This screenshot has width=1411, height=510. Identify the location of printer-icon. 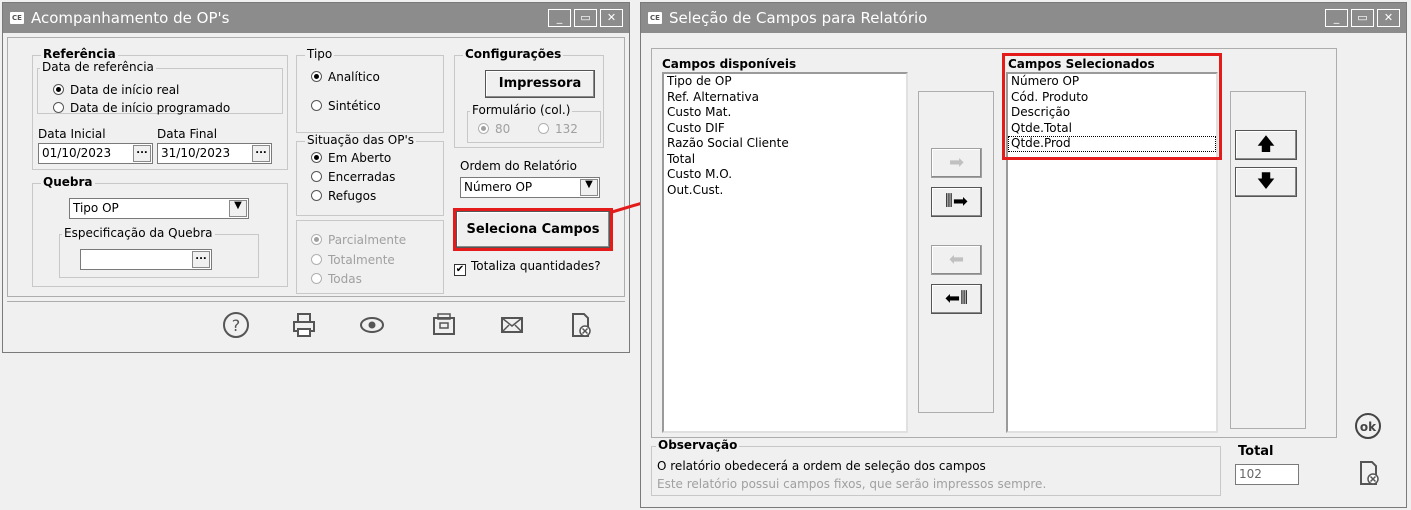
(304, 328).